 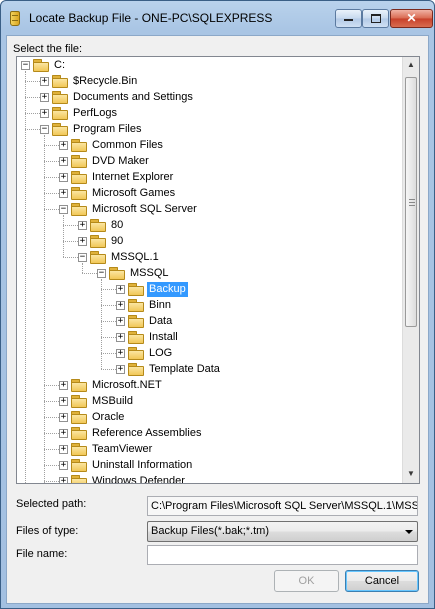 I want to click on tree-node-label: Windows Defender, so click(x=138, y=479).